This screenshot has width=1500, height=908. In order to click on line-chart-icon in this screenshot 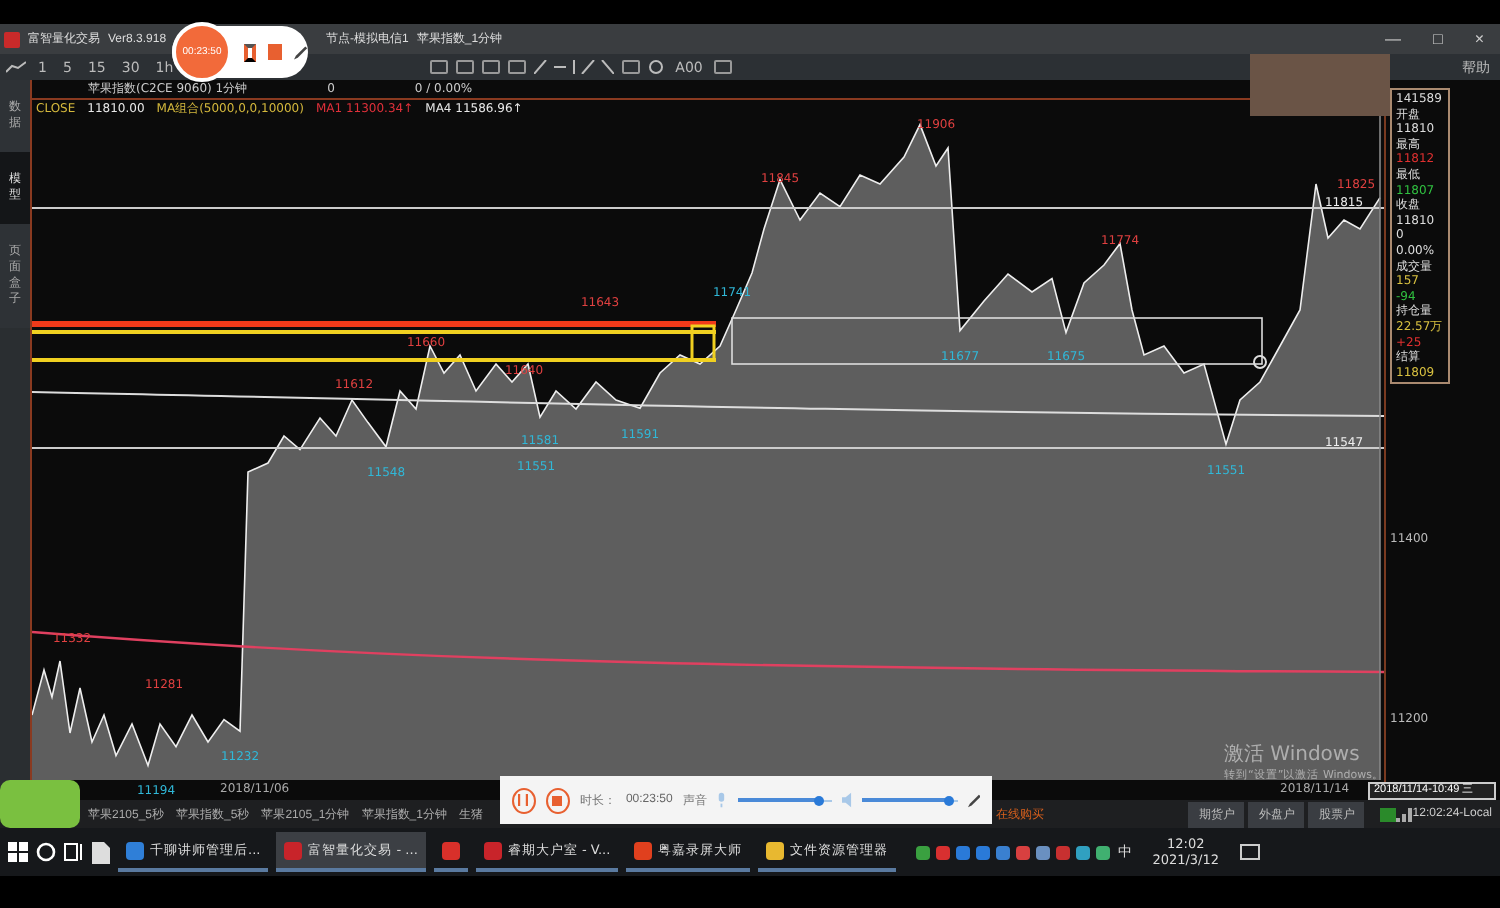, I will do `click(16, 67)`.